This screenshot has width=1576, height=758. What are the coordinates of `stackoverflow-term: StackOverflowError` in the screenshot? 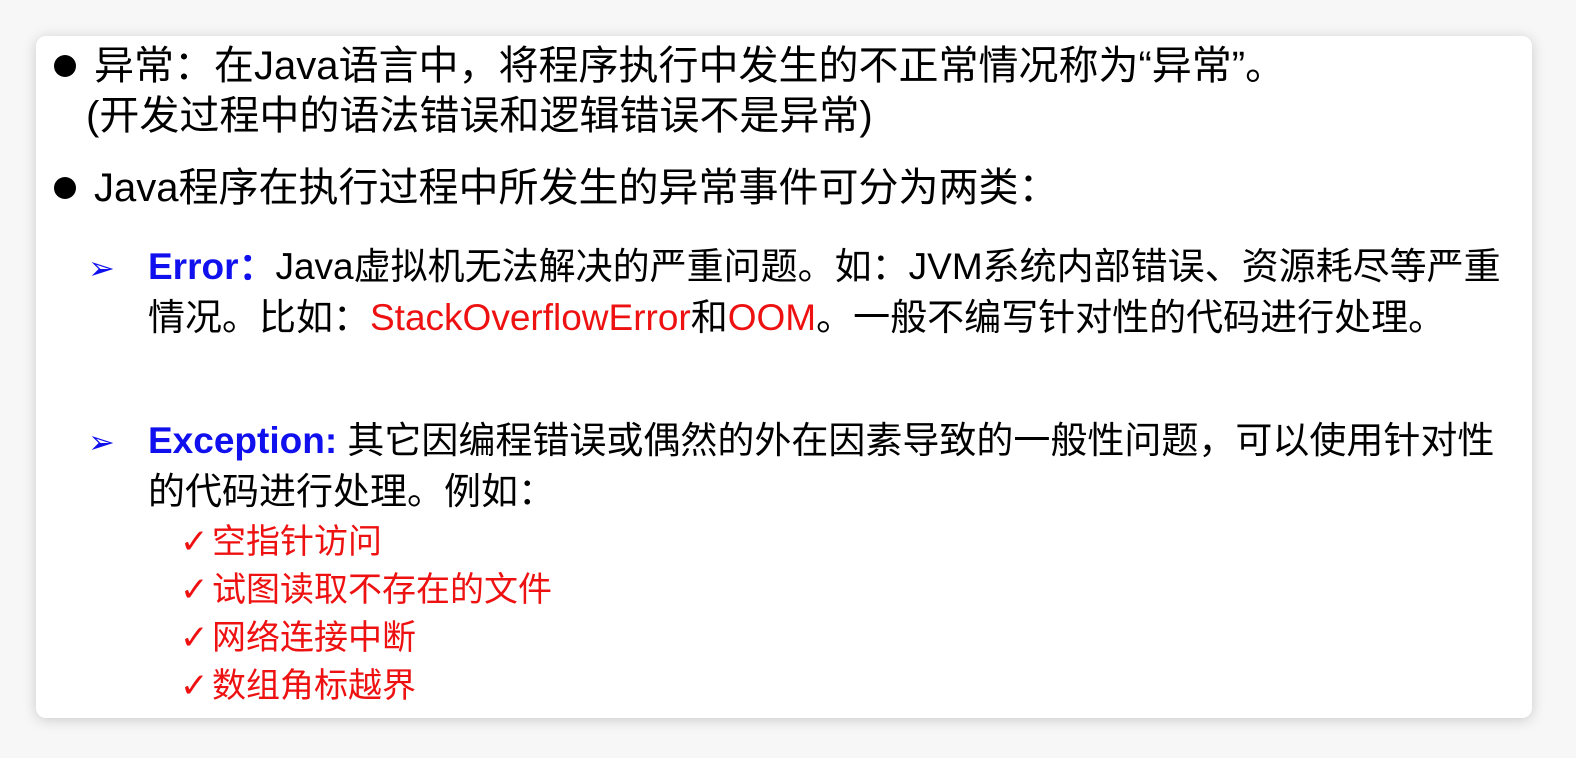 It's located at (530, 317).